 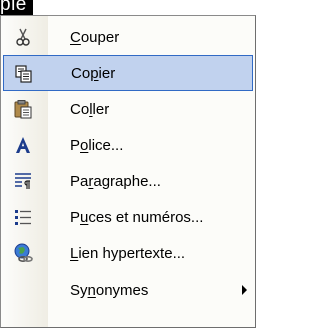 What do you see at coordinates (95, 37) in the screenshot?
I see `menu-item-label: Couper` at bounding box center [95, 37].